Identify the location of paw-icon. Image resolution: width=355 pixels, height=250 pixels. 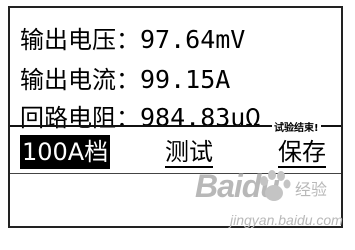
(275, 185).